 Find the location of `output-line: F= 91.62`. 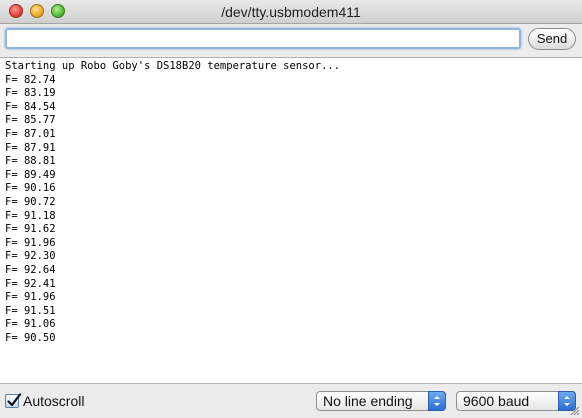

output-line: F= 91.62 is located at coordinates (30, 229).